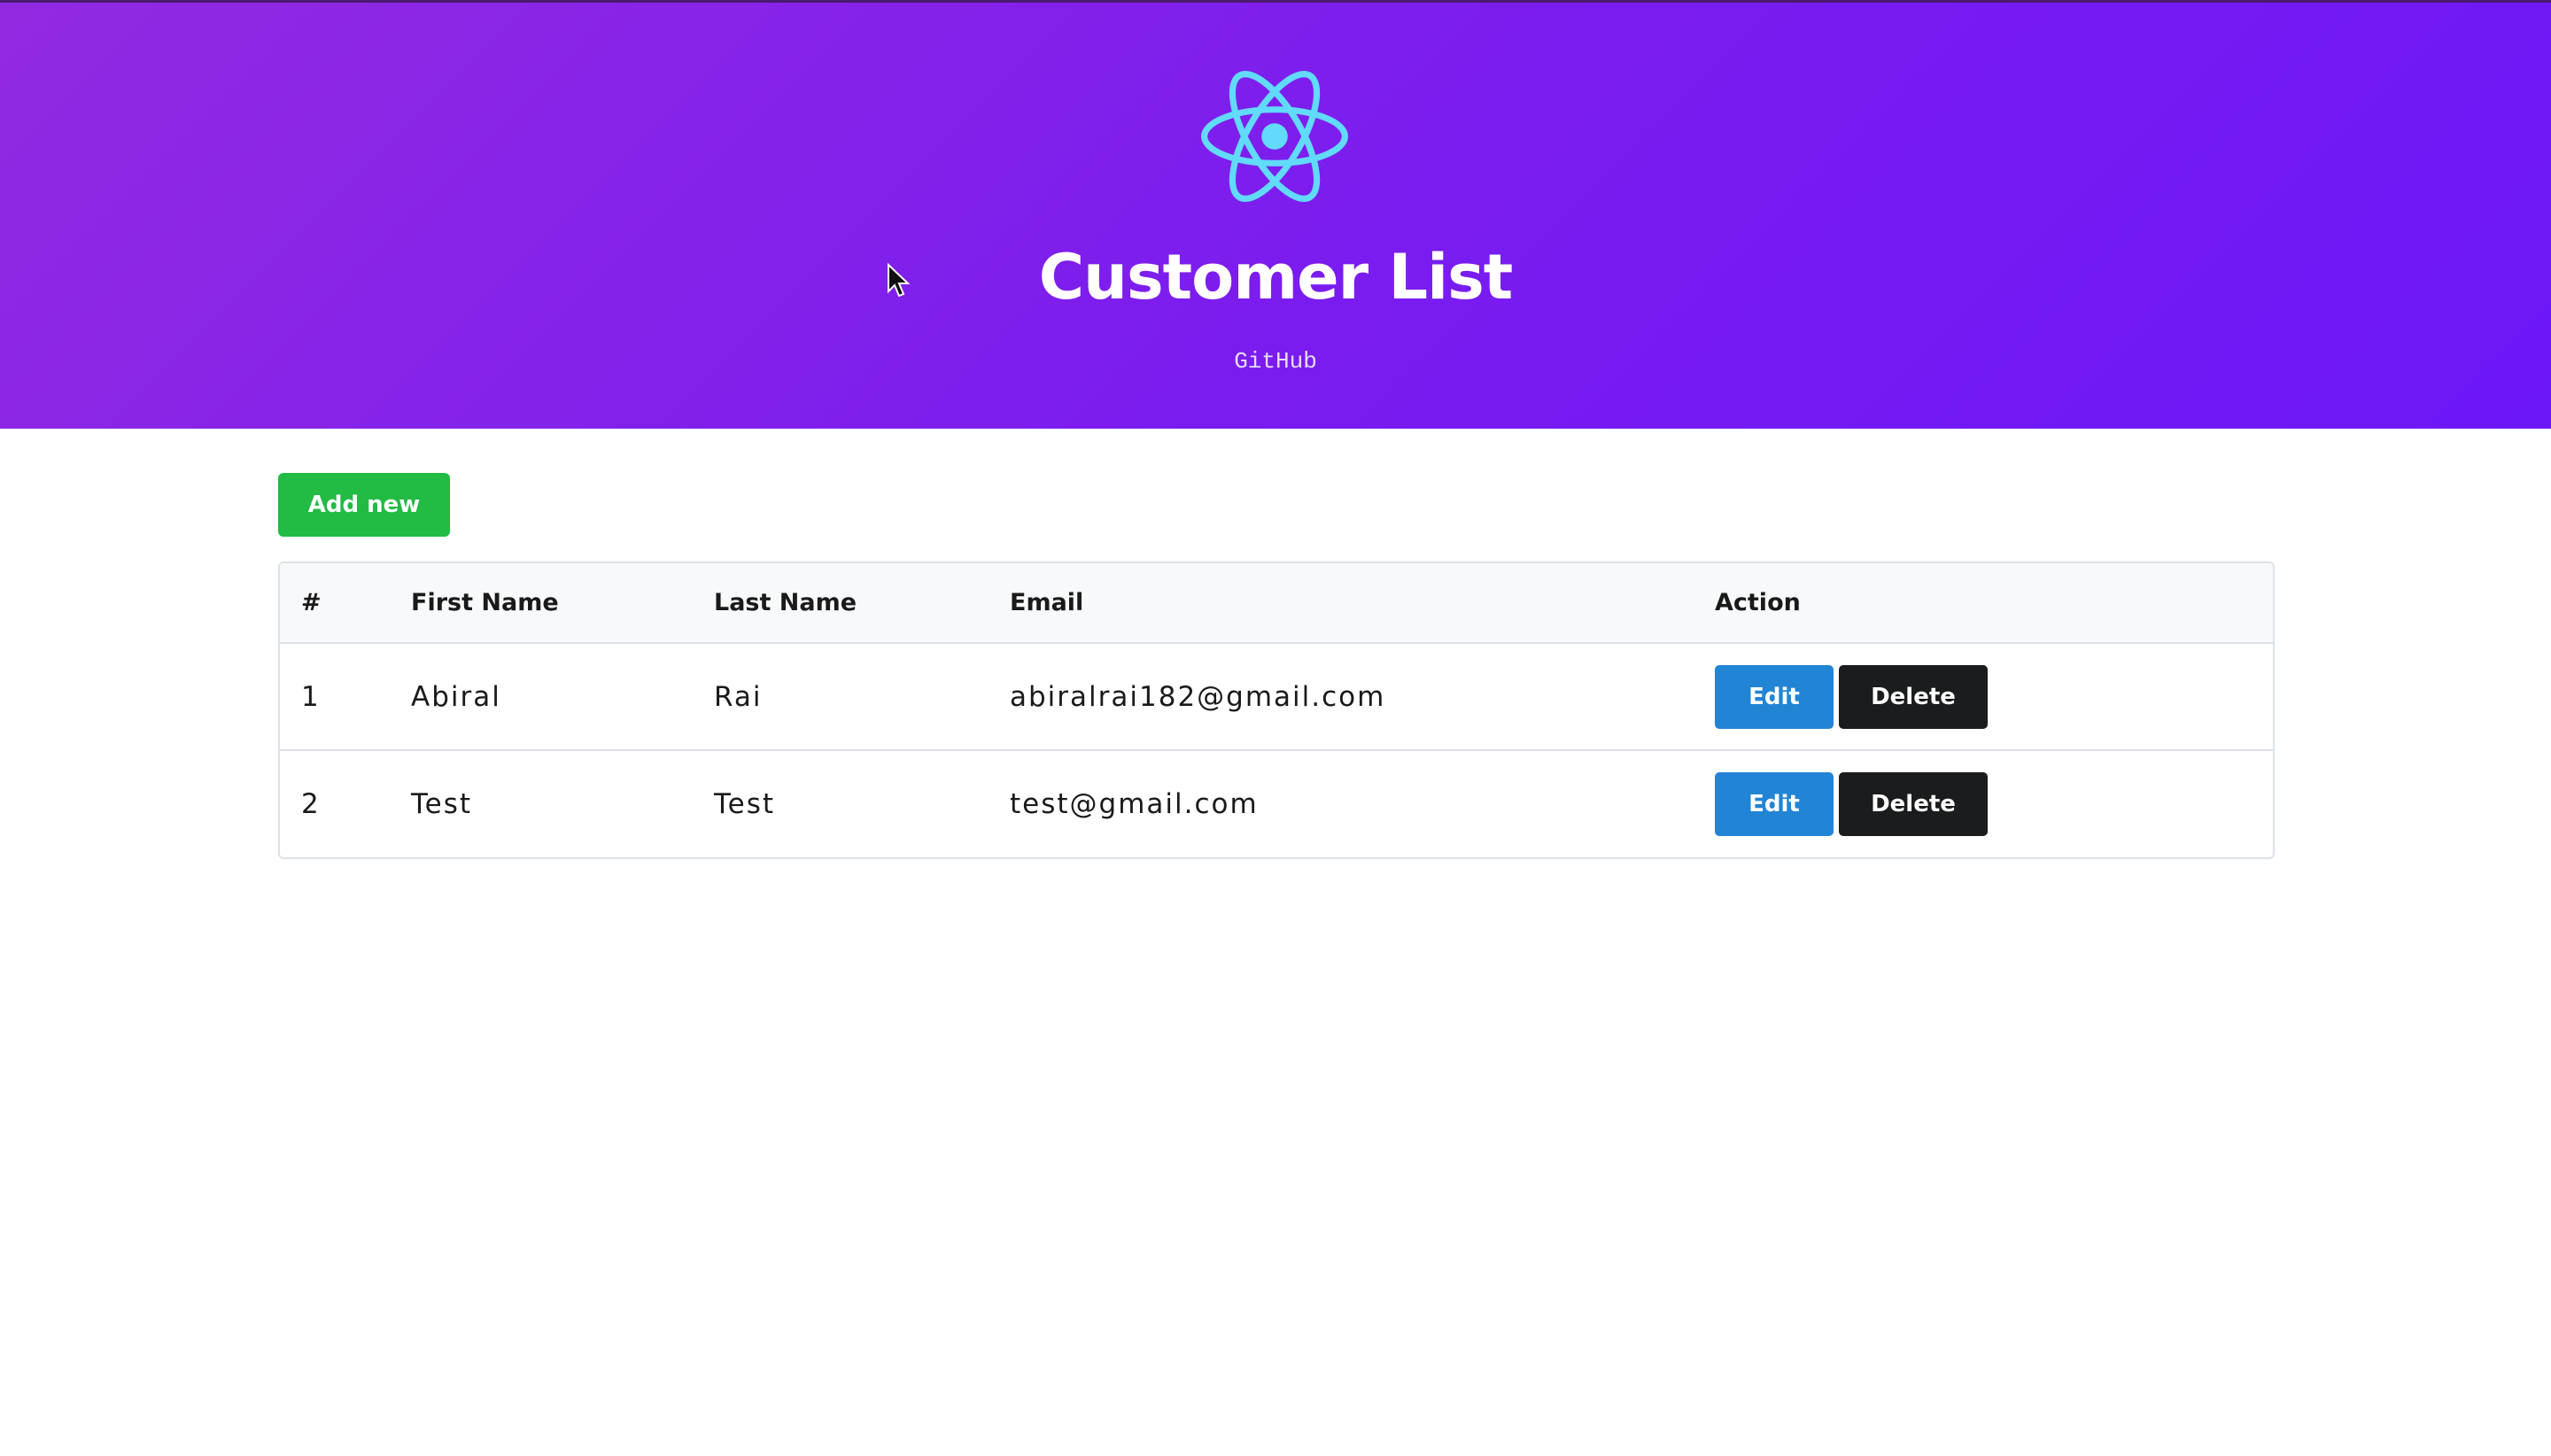 This screenshot has height=1456, width=2551. Describe the element at coordinates (311, 696) in the screenshot. I see `cell-id: 1` at that location.